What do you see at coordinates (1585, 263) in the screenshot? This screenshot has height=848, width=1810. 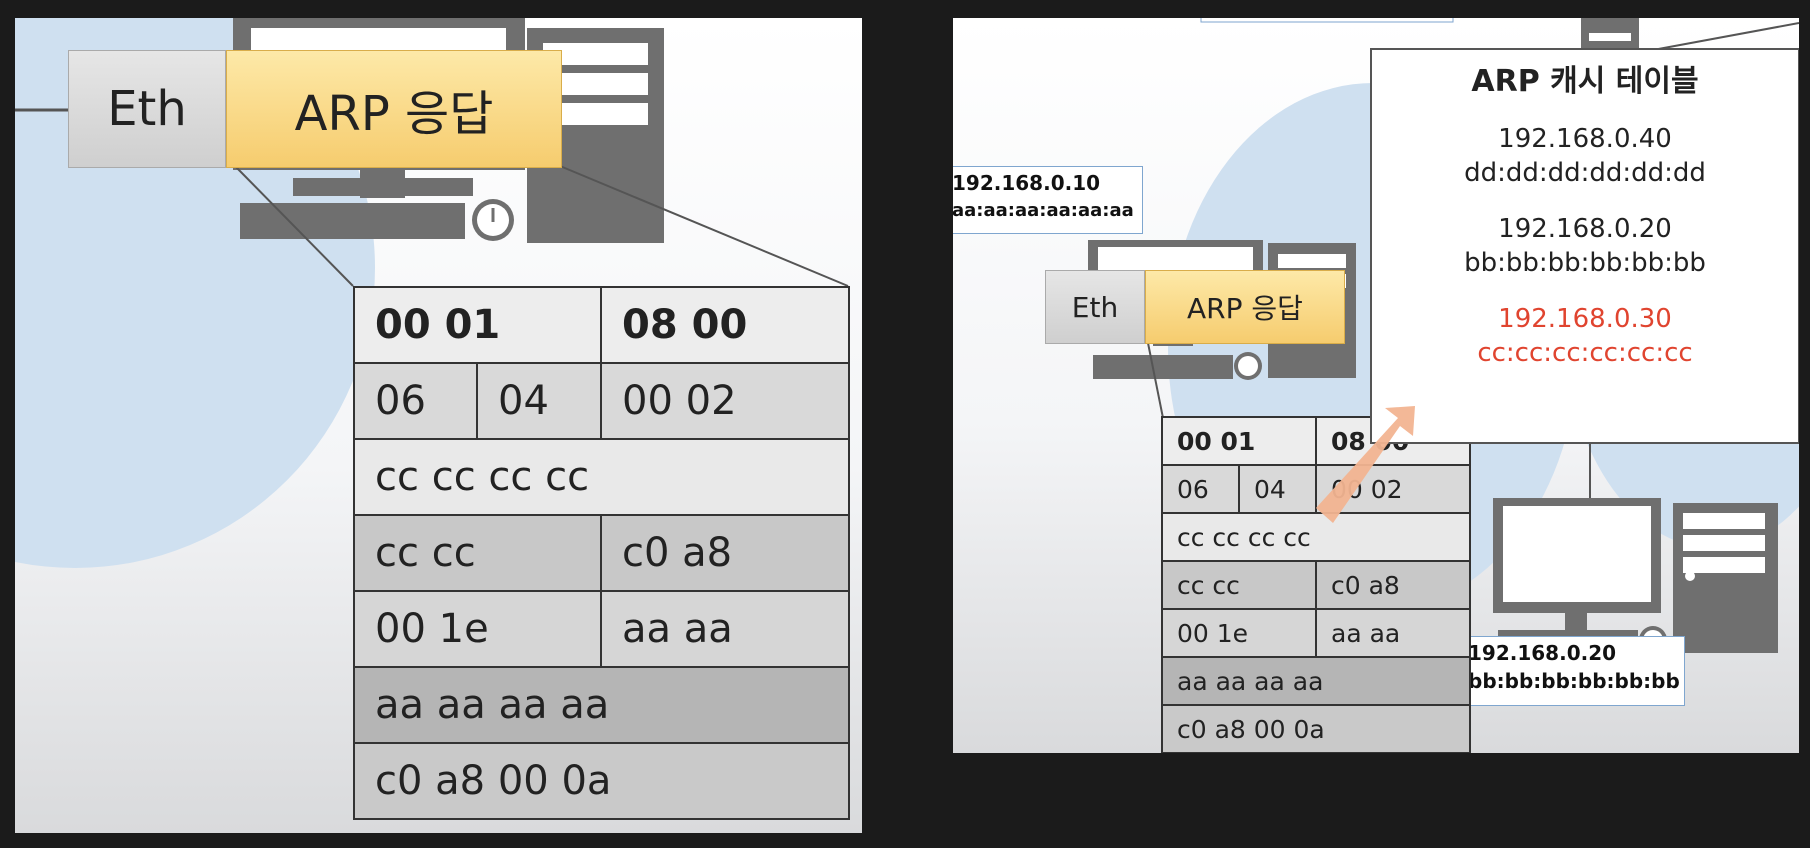 I see `cache-entry-mac: bb:bb:bb:bb:bb:bb` at bounding box center [1585, 263].